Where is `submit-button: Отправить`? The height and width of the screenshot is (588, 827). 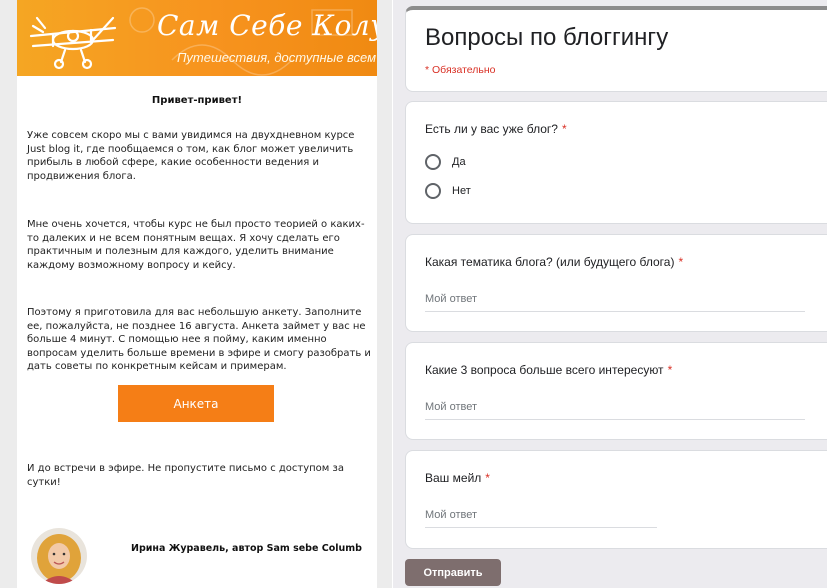 submit-button: Отправить is located at coordinates (453, 572).